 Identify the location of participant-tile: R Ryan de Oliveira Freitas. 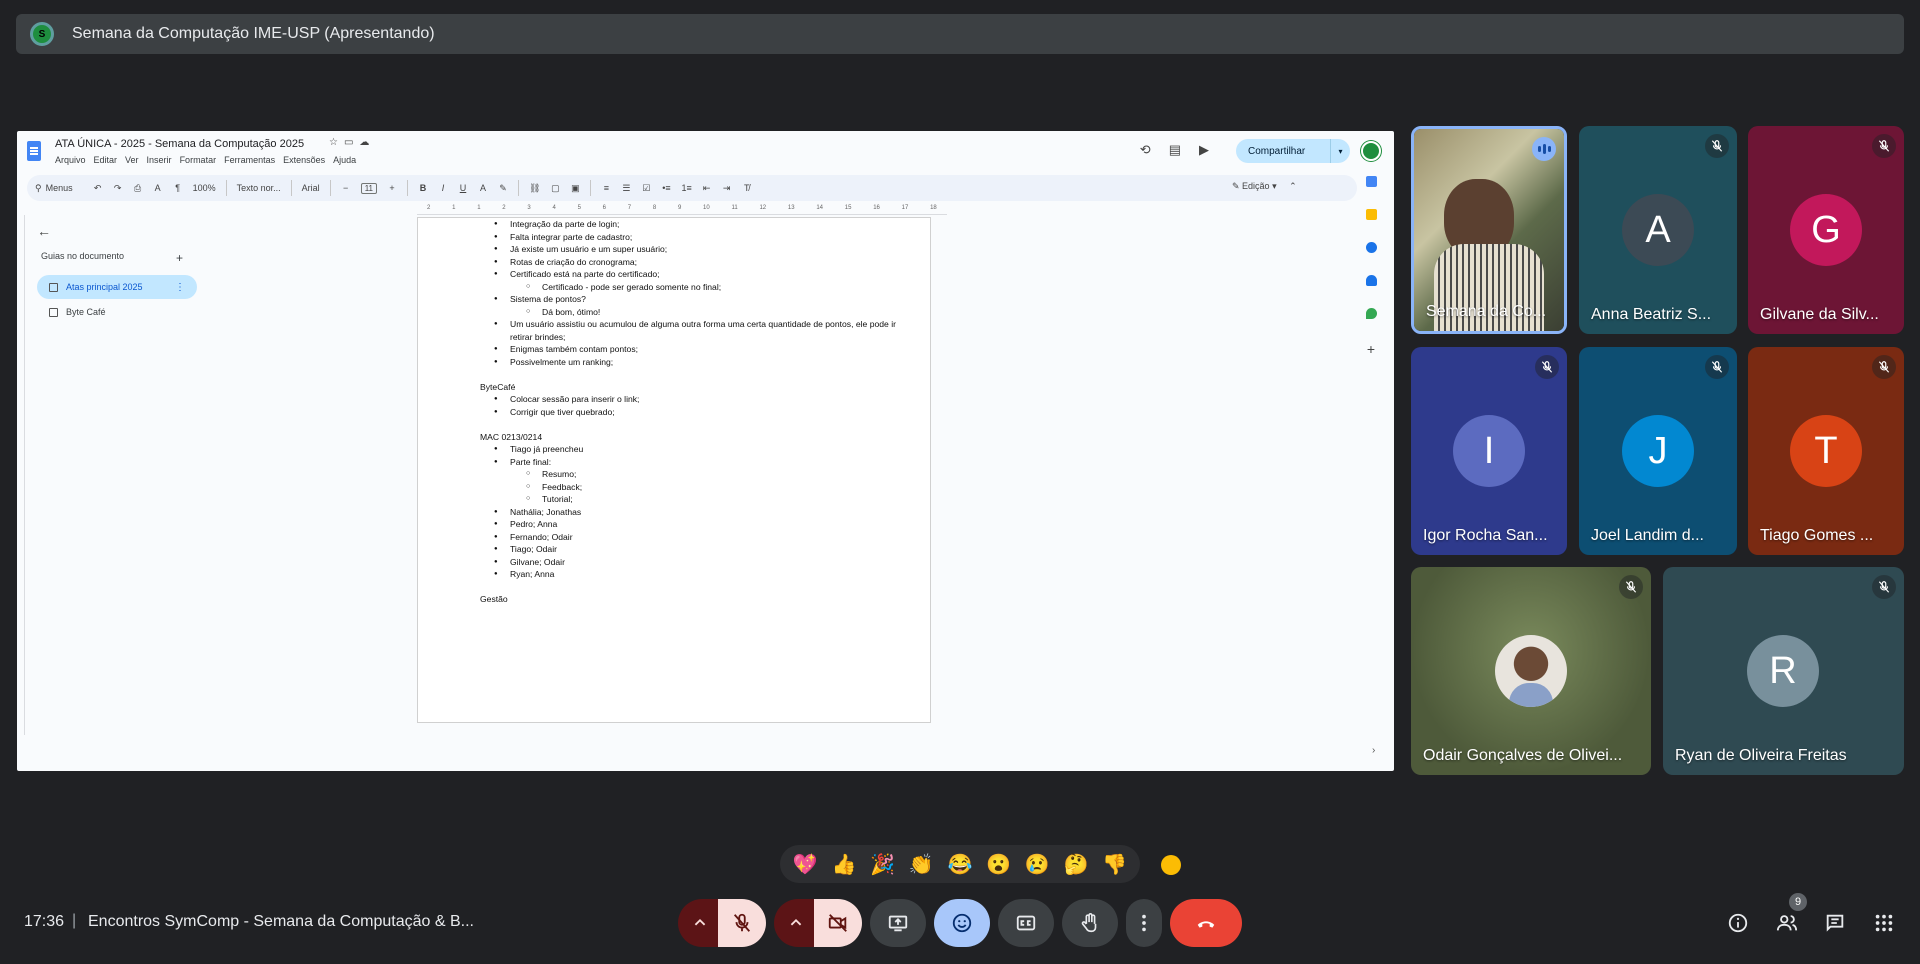
(1783, 671).